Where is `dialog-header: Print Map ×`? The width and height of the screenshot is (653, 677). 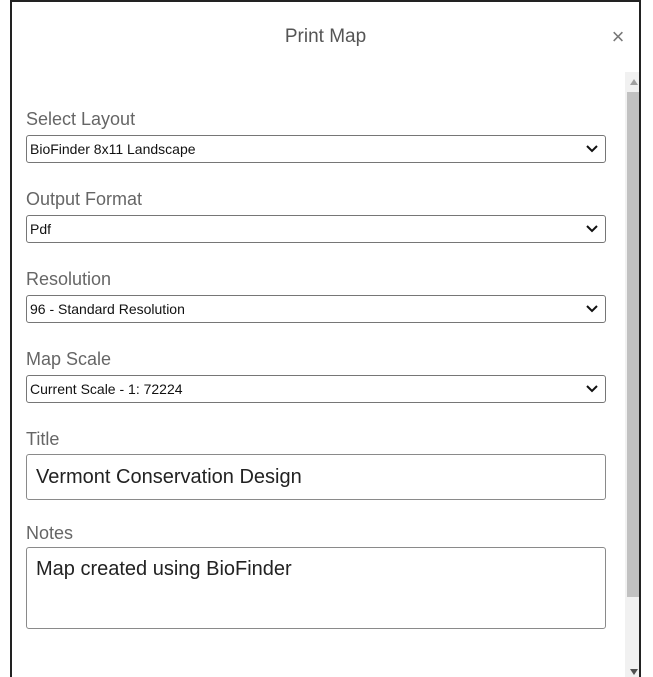
dialog-header: Print Map × is located at coordinates (325, 37).